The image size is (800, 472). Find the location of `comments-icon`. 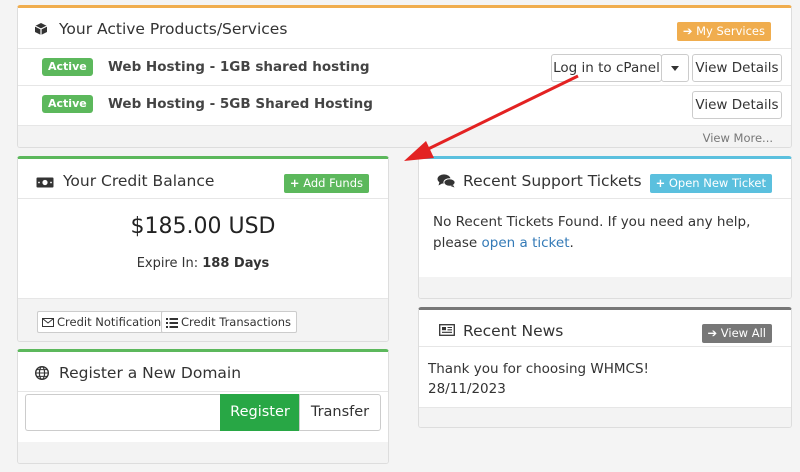

comments-icon is located at coordinates (446, 181).